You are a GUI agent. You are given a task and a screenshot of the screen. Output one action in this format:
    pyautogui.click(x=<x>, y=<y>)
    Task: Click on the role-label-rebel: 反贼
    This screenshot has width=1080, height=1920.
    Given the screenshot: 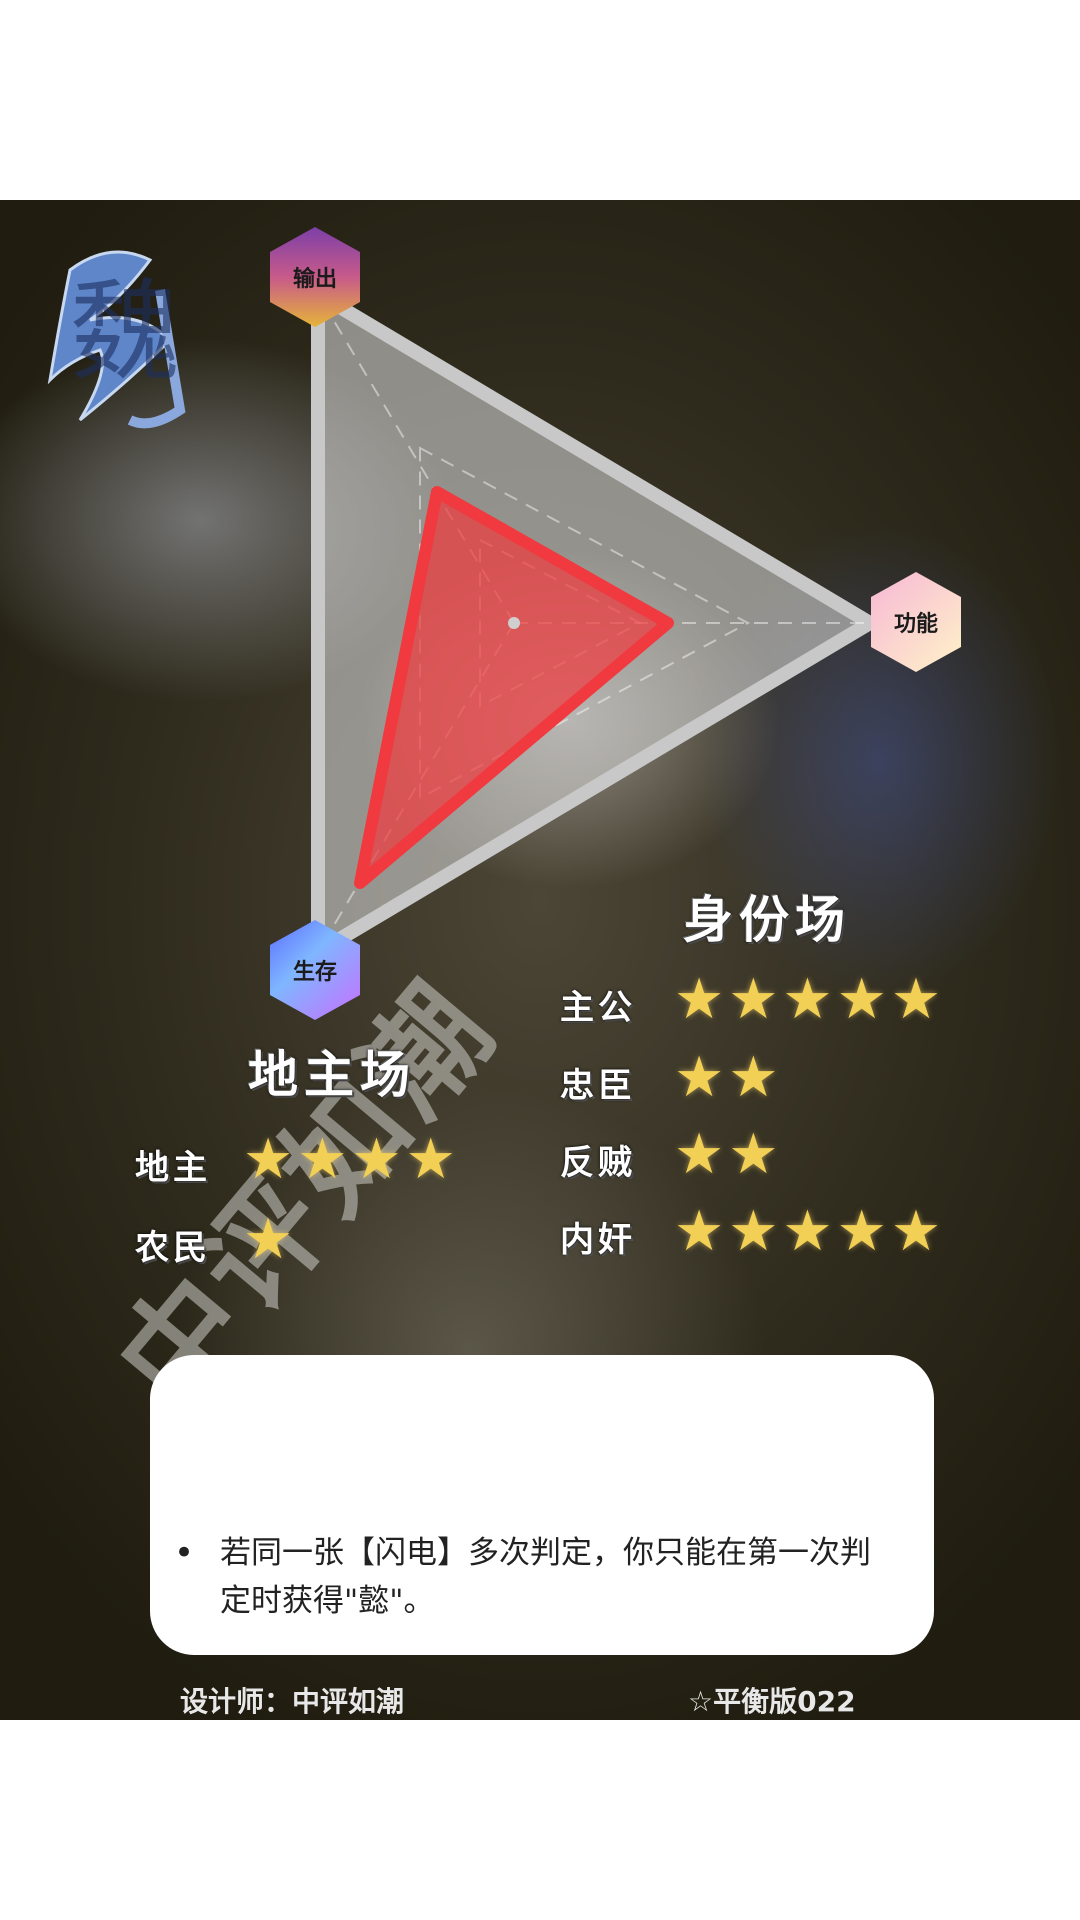 What is the action you would take?
    pyautogui.click(x=598, y=1163)
    